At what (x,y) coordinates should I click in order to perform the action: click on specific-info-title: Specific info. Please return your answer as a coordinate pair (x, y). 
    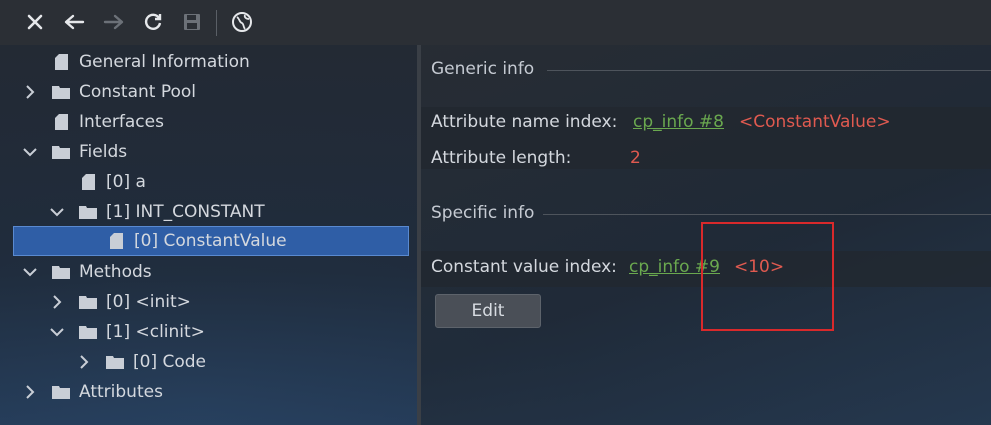
    Looking at the image, I should click on (483, 213).